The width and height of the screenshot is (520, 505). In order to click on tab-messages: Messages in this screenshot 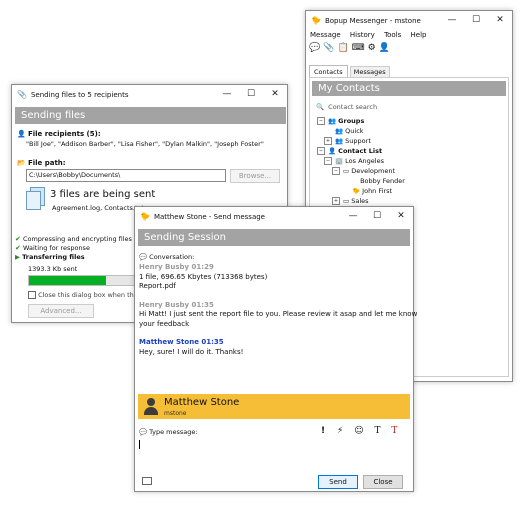, I will do `click(369, 71)`.